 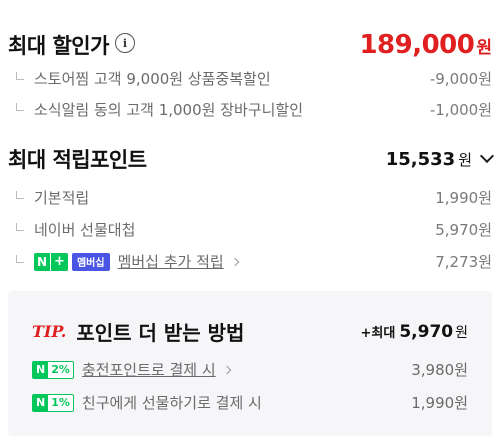 I want to click on tip-label: TIP., so click(x=49, y=331).